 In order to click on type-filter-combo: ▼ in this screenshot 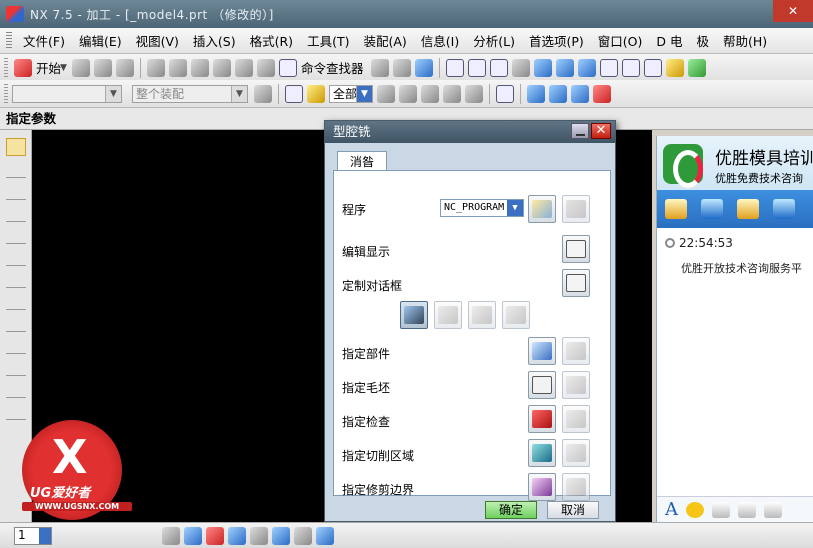, I will do `click(67, 93)`.